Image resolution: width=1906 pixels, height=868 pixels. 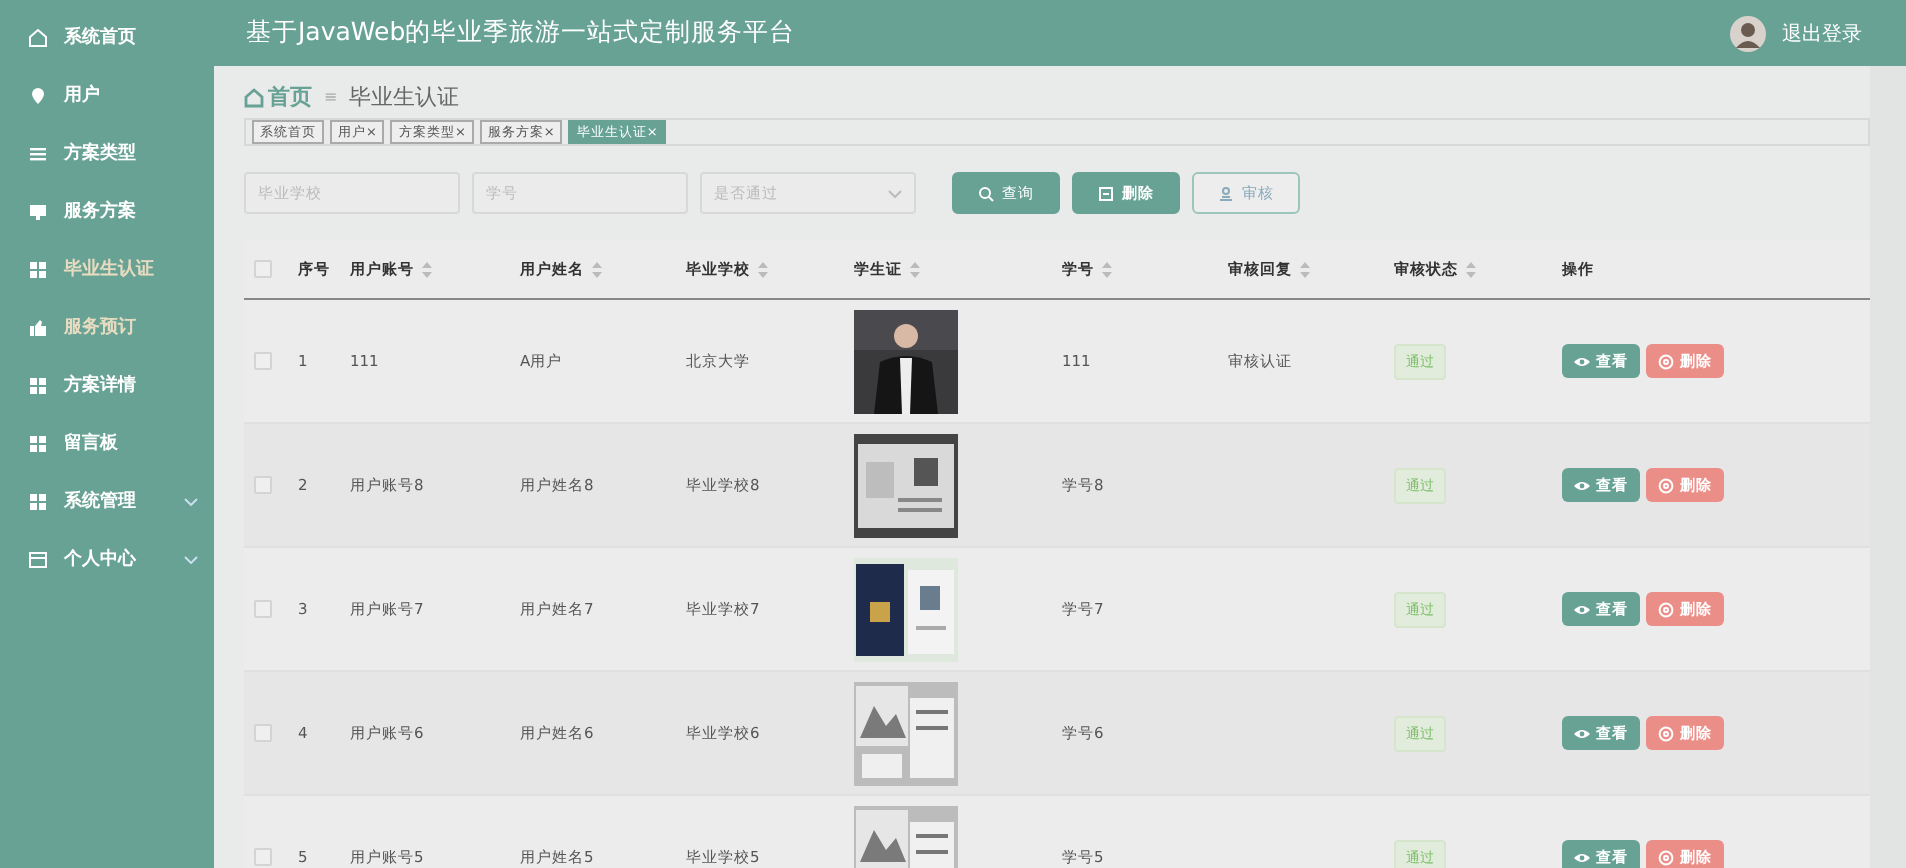 What do you see at coordinates (986, 193) in the screenshot?
I see `search-icon` at bounding box center [986, 193].